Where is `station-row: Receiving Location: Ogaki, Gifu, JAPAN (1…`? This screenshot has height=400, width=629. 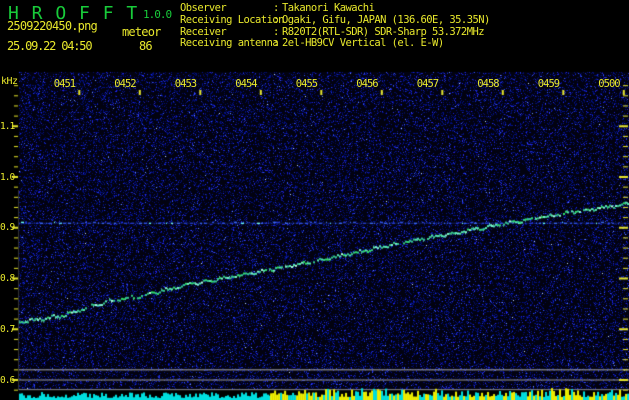
station-row: Receiving Location: Ogaki, Gifu, JAPAN (1… is located at coordinates (335, 20).